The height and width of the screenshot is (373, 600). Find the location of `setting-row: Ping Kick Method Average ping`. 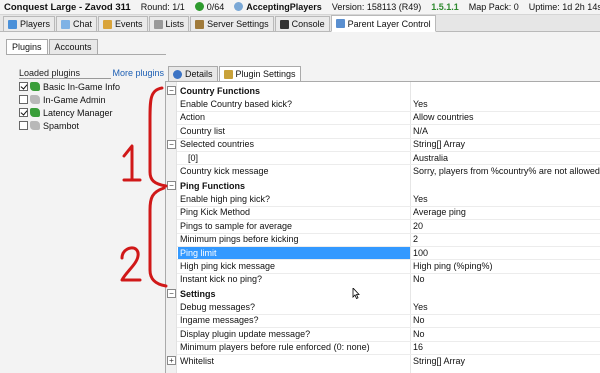

setting-row: Ping Kick Method Average ping is located at coordinates (383, 212).